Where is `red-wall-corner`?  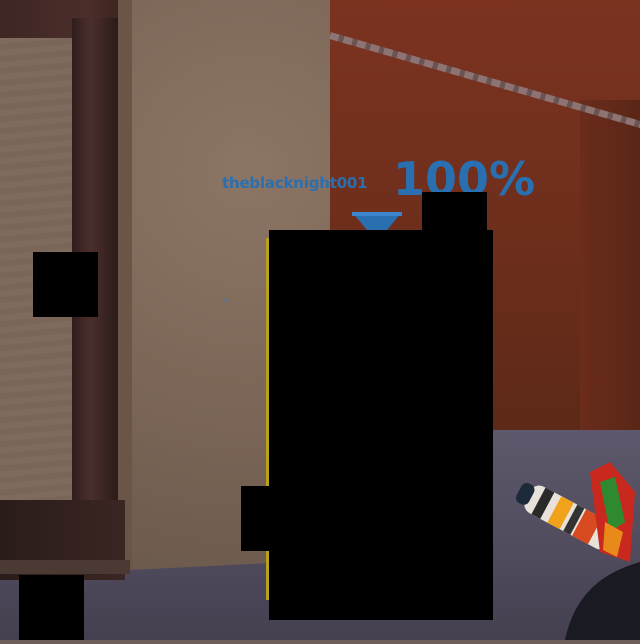
red-wall-corner is located at coordinates (610, 270).